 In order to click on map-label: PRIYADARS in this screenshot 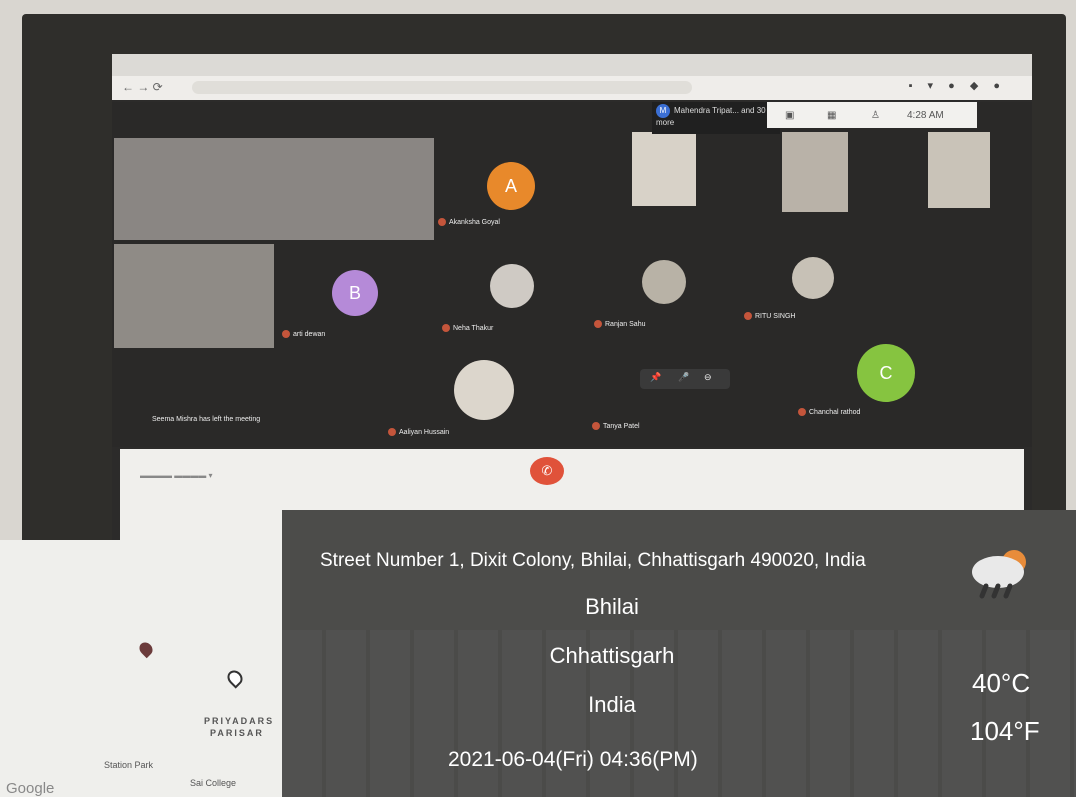, I will do `click(239, 721)`.